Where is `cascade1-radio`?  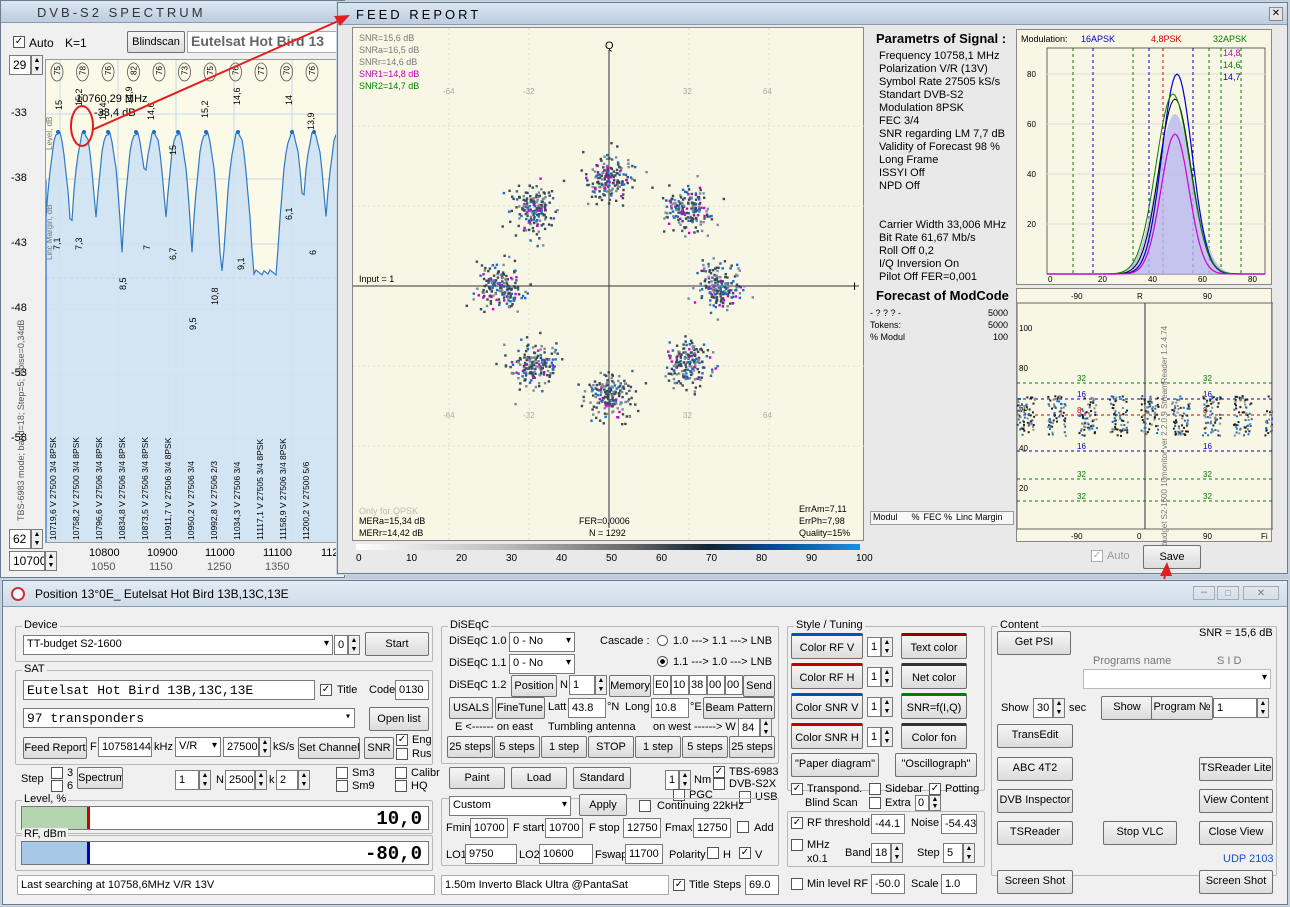
cascade1-radio is located at coordinates (662, 640).